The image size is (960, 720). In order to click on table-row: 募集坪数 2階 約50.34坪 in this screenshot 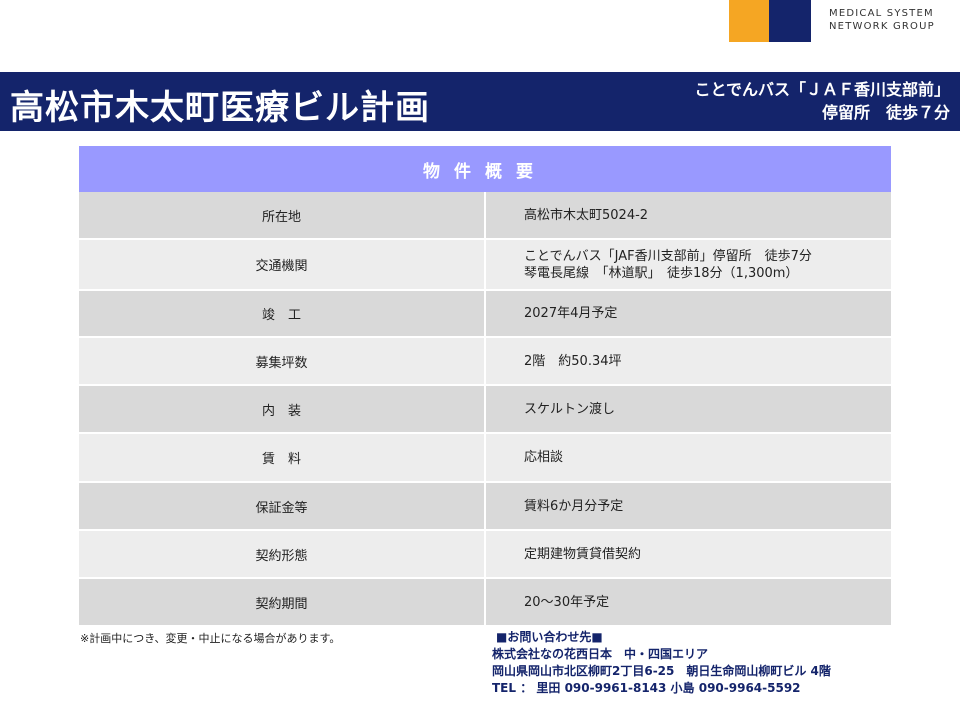, I will do `click(485, 361)`.